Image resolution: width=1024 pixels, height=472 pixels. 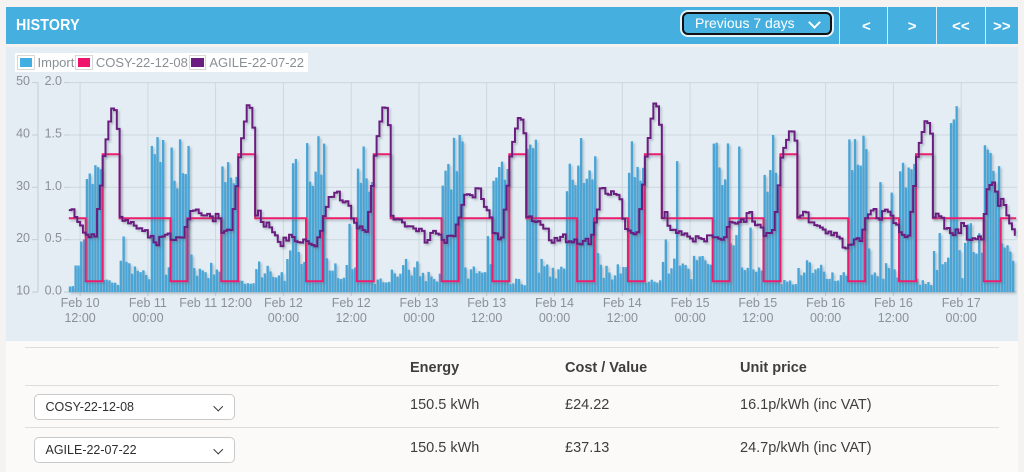 I want to click on svg-text: Feb 17, so click(x=961, y=303).